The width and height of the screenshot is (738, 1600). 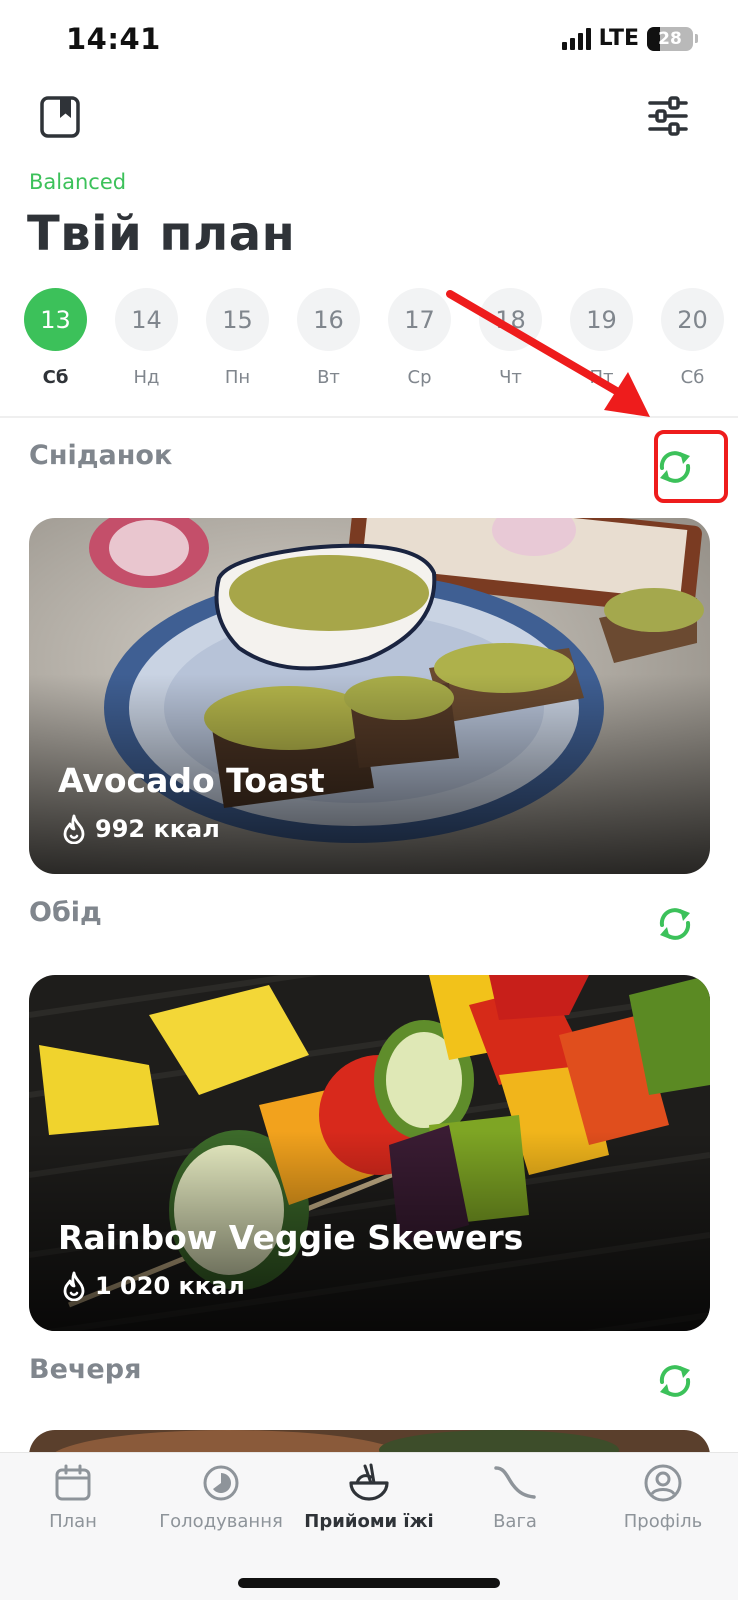 I want to click on status-time: 14:41, so click(x=113, y=39).